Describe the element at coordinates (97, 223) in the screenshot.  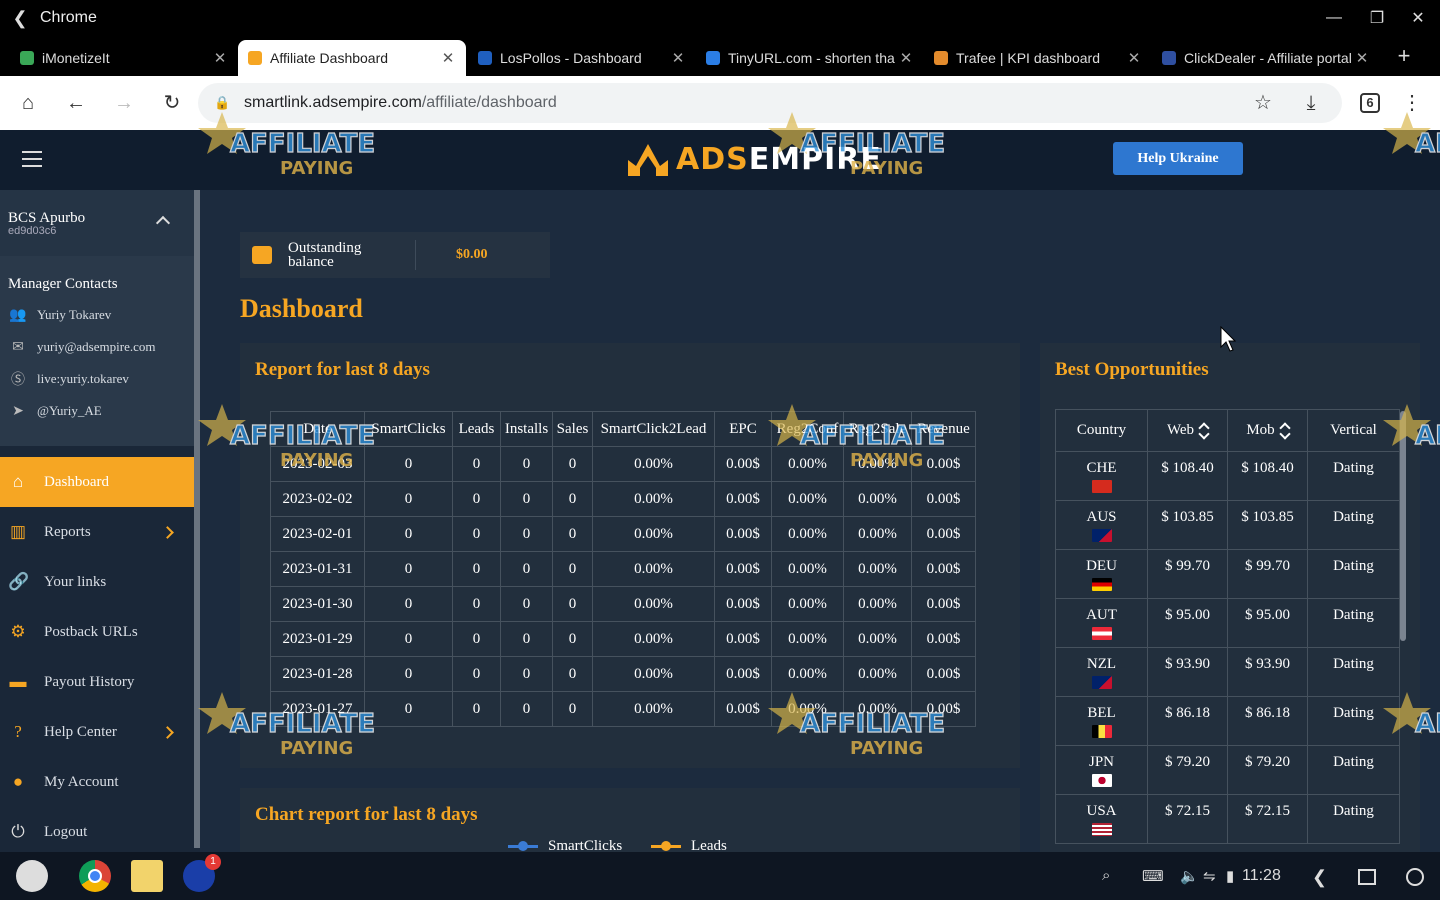
I see `user-box: BCS Apurbo ed9d03c6` at that location.